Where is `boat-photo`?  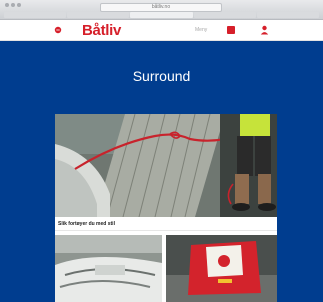 boat-photo is located at coordinates (108, 268).